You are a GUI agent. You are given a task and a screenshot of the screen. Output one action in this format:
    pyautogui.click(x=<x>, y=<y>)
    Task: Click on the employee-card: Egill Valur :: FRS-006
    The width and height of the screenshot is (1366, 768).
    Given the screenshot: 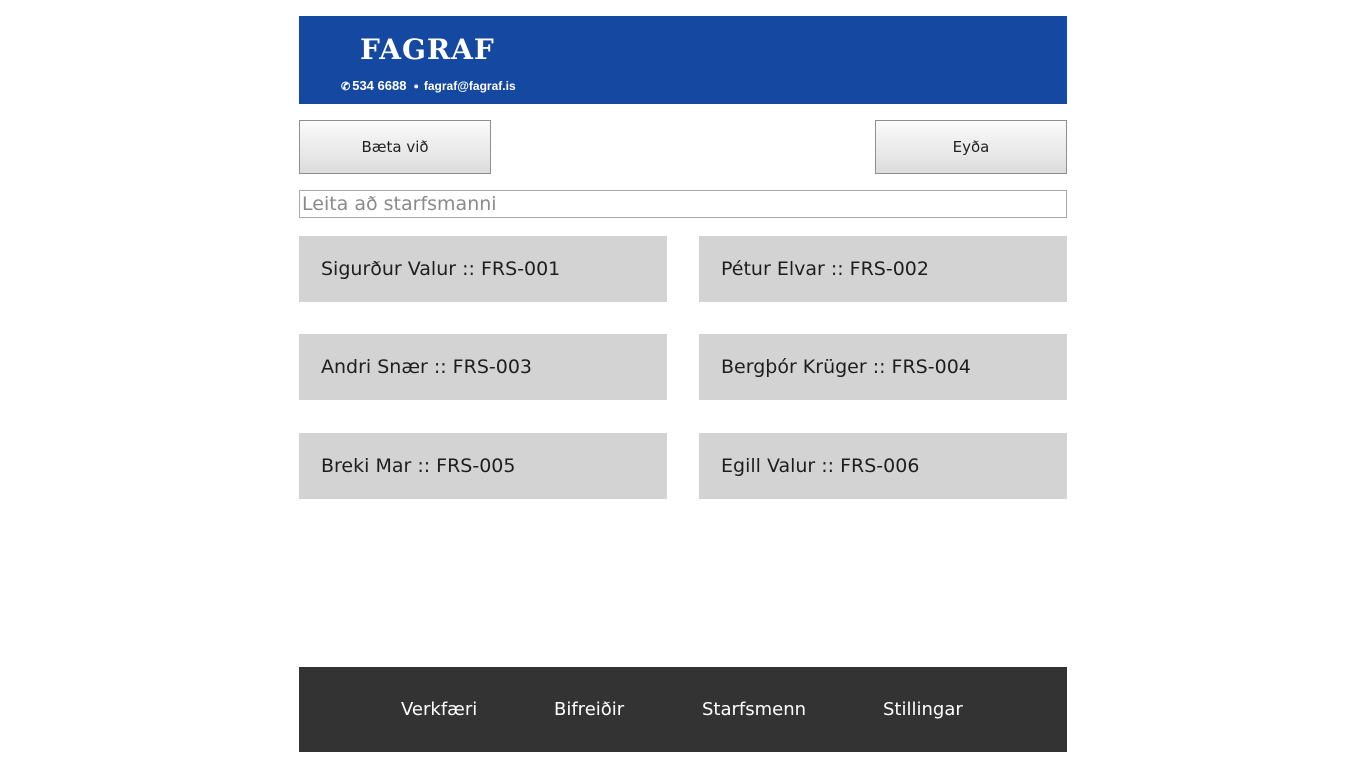 What is the action you would take?
    pyautogui.click(x=883, y=466)
    